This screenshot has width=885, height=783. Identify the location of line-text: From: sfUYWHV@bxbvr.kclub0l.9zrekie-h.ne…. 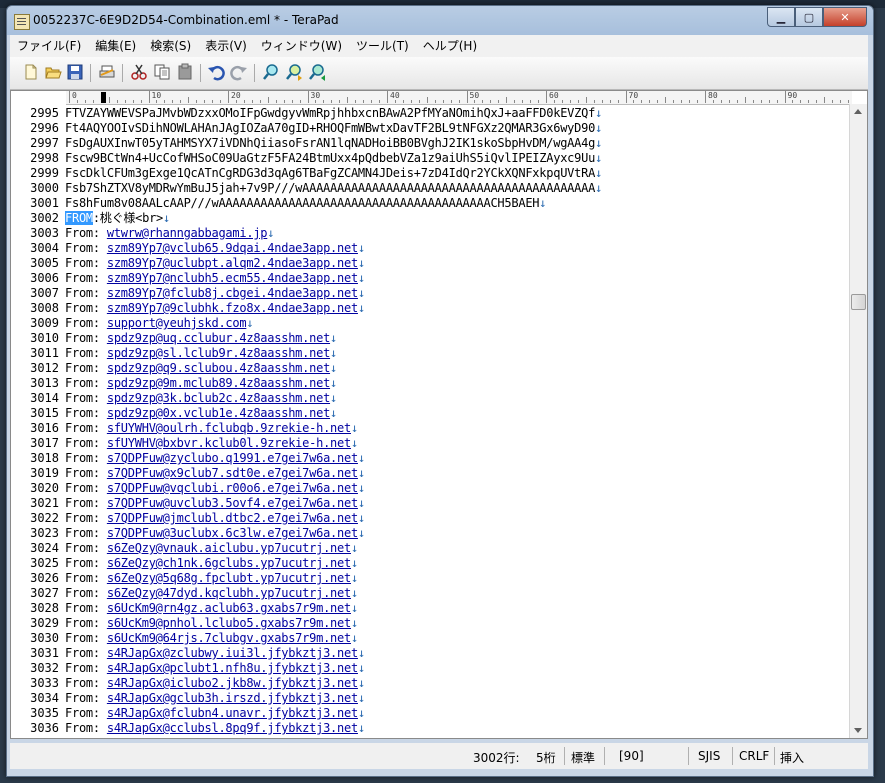
(211, 443).